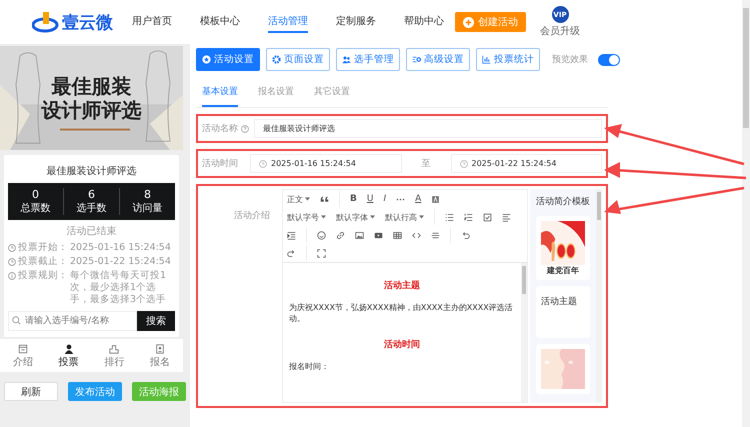  Describe the element at coordinates (72, 321) in the screenshot. I see `search-field: 请输入选手编号/名称` at that location.